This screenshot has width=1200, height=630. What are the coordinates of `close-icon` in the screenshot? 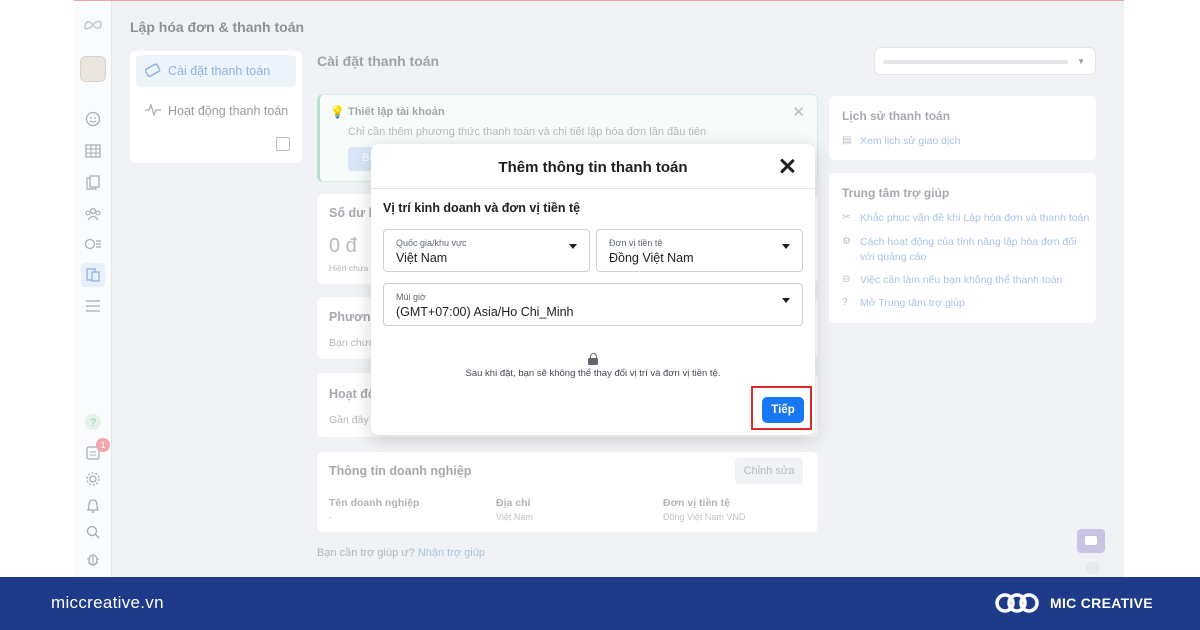 It's located at (787, 166).